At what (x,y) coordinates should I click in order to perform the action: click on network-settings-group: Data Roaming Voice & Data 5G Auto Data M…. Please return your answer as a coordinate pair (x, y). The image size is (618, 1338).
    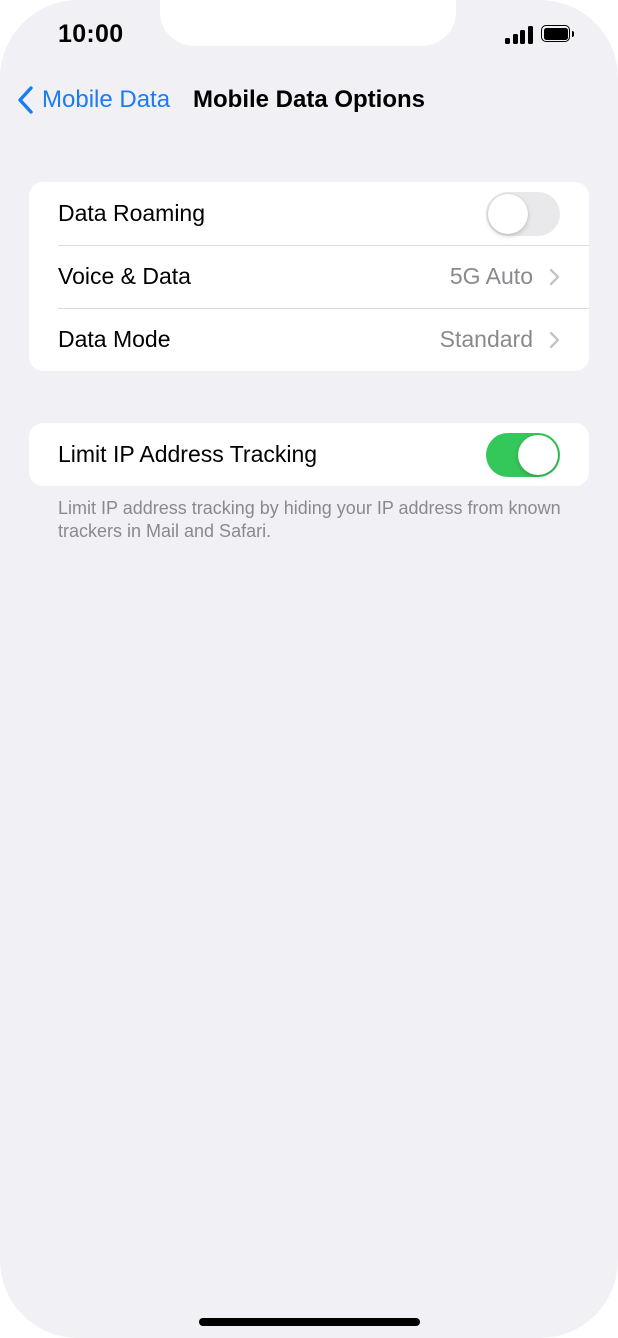
    Looking at the image, I should click on (309, 276).